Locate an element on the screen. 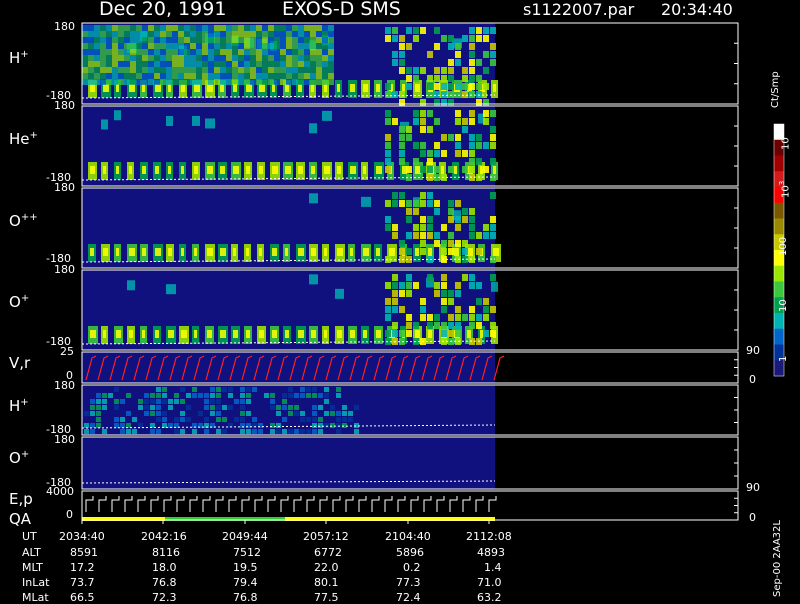 The height and width of the screenshot is (604, 800). ut-value: 2112:08 is located at coordinates (489, 536).